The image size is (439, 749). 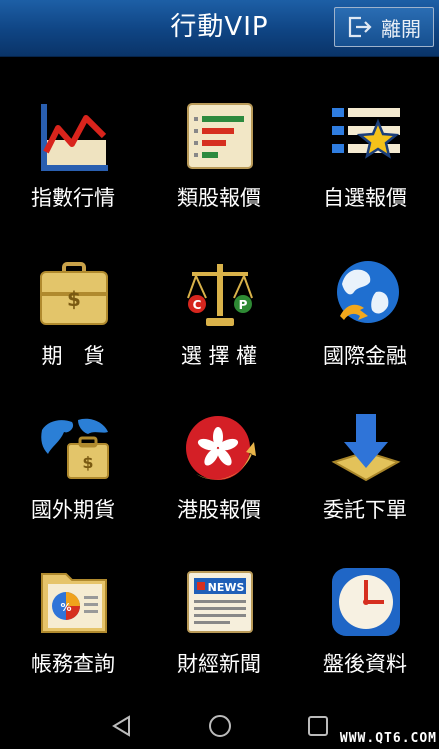 What do you see at coordinates (197, 305) in the screenshot?
I see `call-letter: C` at bounding box center [197, 305].